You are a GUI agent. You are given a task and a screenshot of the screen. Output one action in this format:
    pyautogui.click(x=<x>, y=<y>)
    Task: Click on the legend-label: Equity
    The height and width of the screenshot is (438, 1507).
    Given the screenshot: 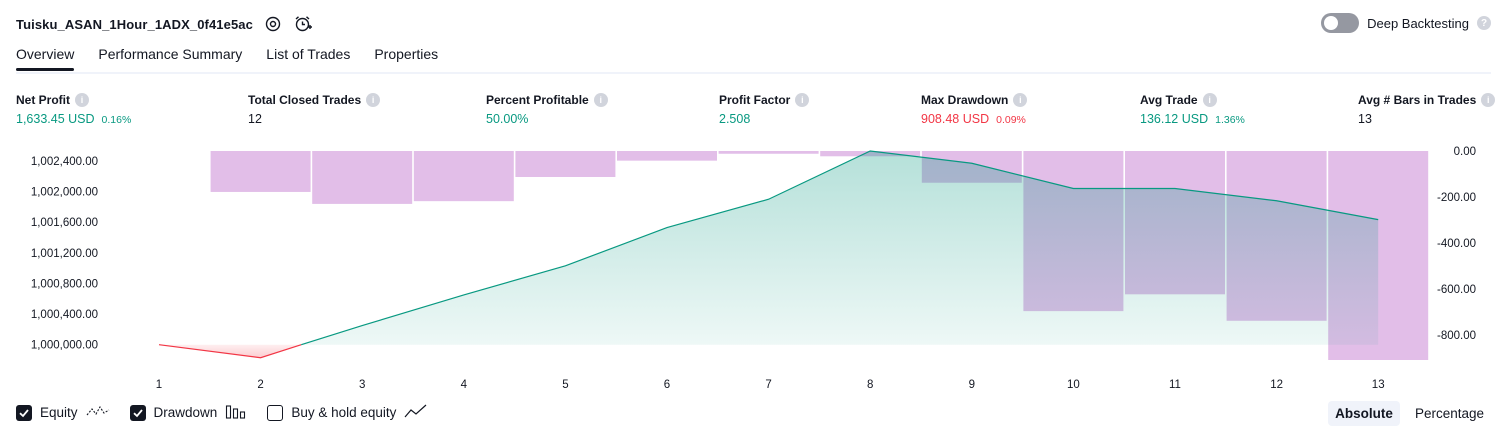 What is the action you would take?
    pyautogui.click(x=59, y=412)
    